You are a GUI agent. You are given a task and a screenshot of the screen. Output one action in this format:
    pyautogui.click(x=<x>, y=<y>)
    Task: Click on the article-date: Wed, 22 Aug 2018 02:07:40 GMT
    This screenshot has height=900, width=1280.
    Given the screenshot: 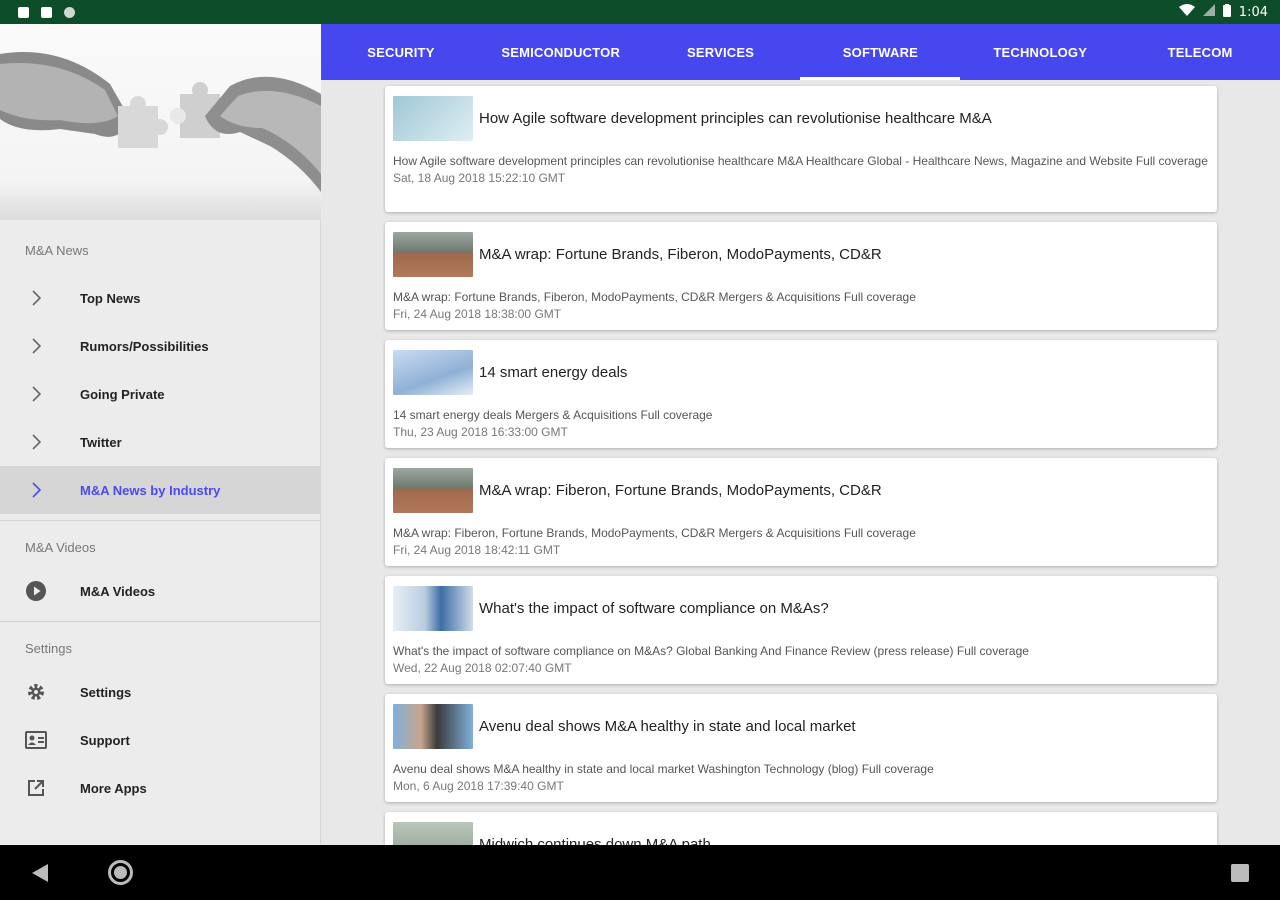 What is the action you would take?
    pyautogui.click(x=482, y=668)
    